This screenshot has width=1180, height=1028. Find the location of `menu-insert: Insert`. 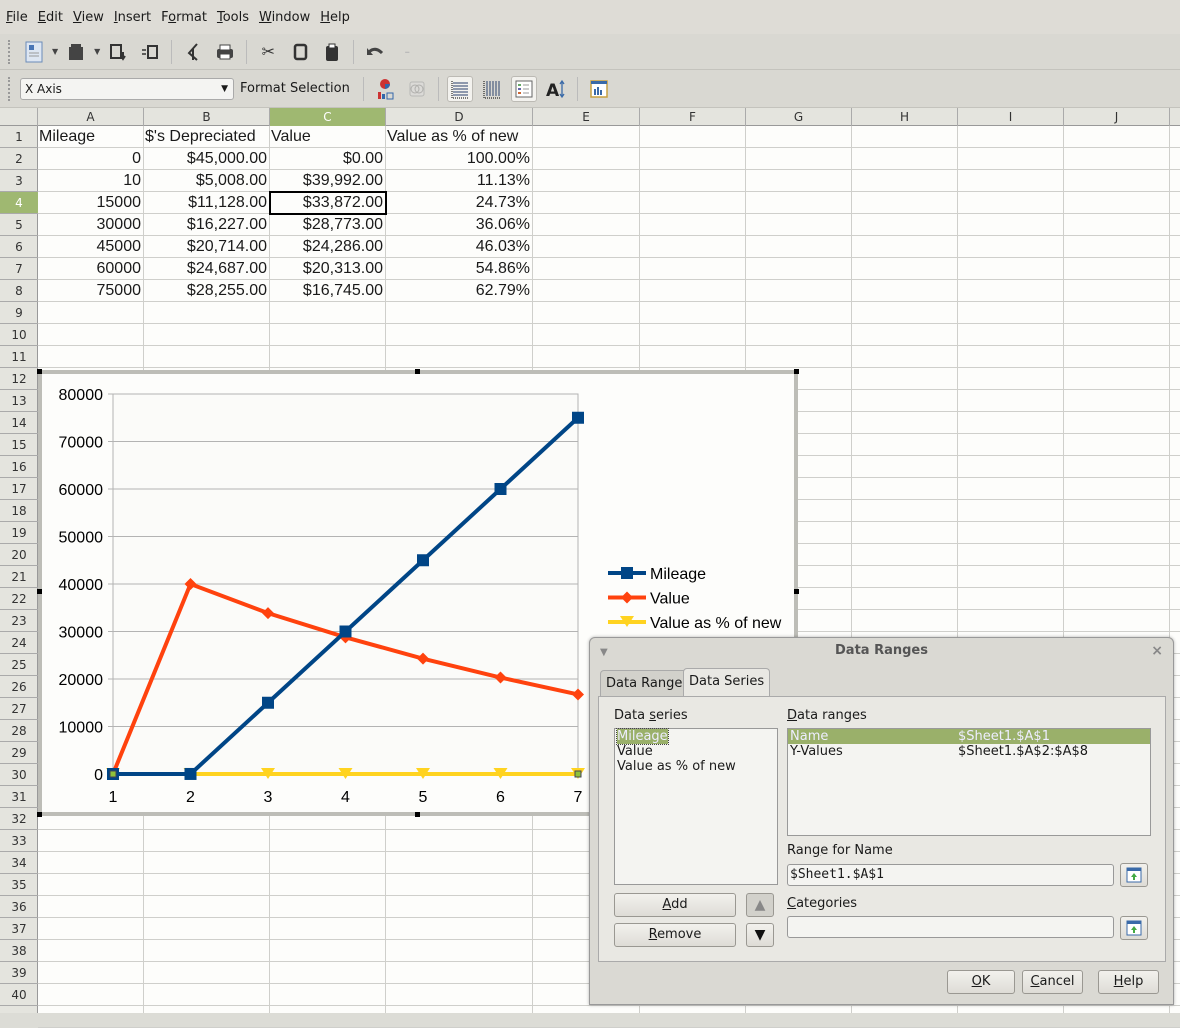

menu-insert: Insert is located at coordinates (132, 17).